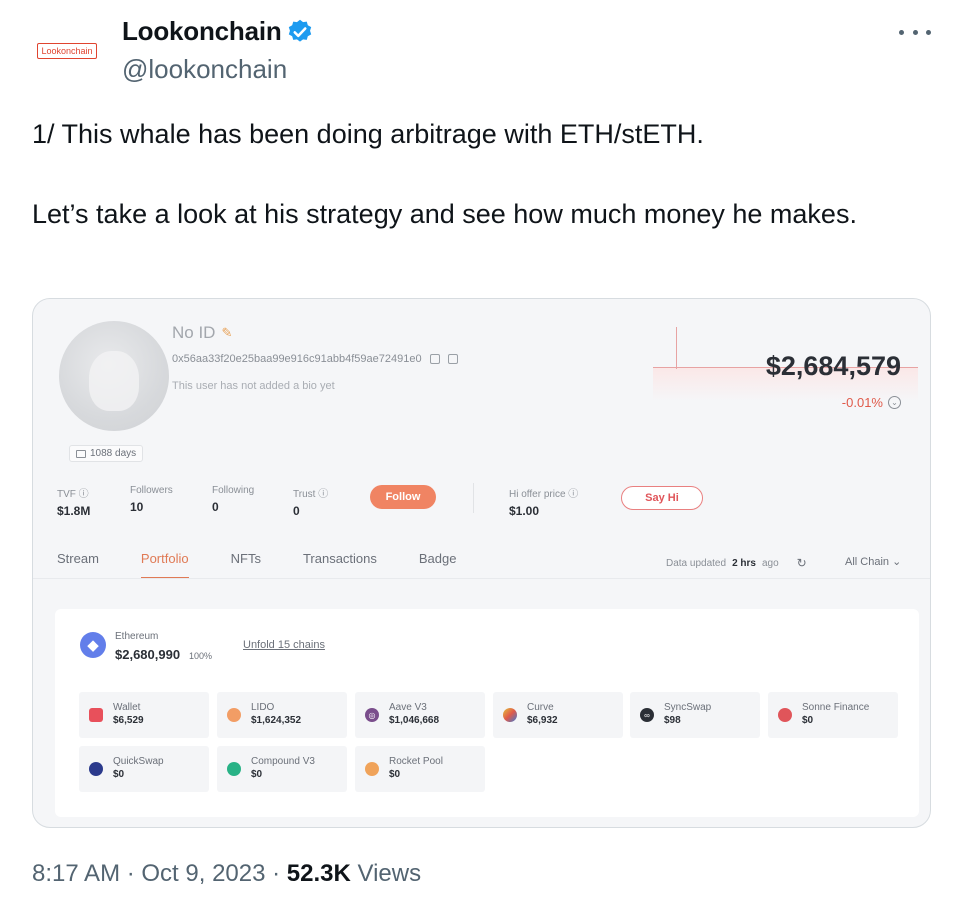  Describe the element at coordinates (284, 645) in the screenshot. I see `unfold-chains-link: Unfold 15 chains` at that location.